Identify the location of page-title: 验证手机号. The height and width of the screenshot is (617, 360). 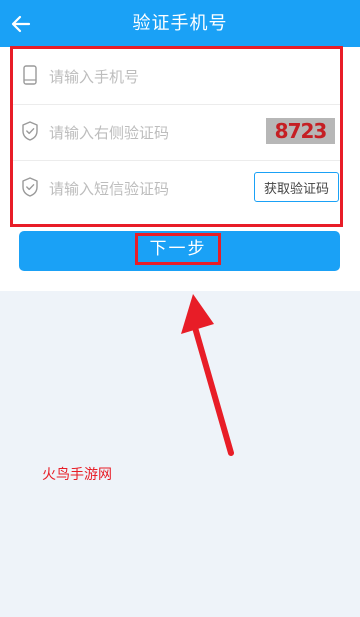
(180, 23).